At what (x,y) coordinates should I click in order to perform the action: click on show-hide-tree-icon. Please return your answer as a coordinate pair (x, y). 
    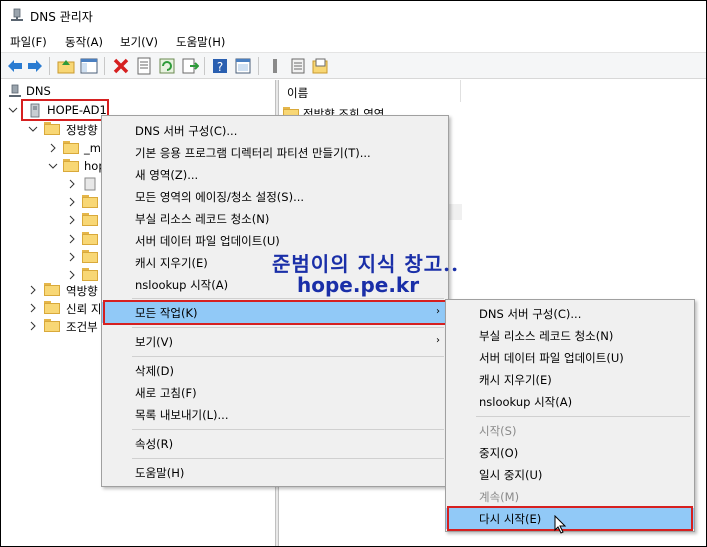
    Looking at the image, I should click on (89, 66).